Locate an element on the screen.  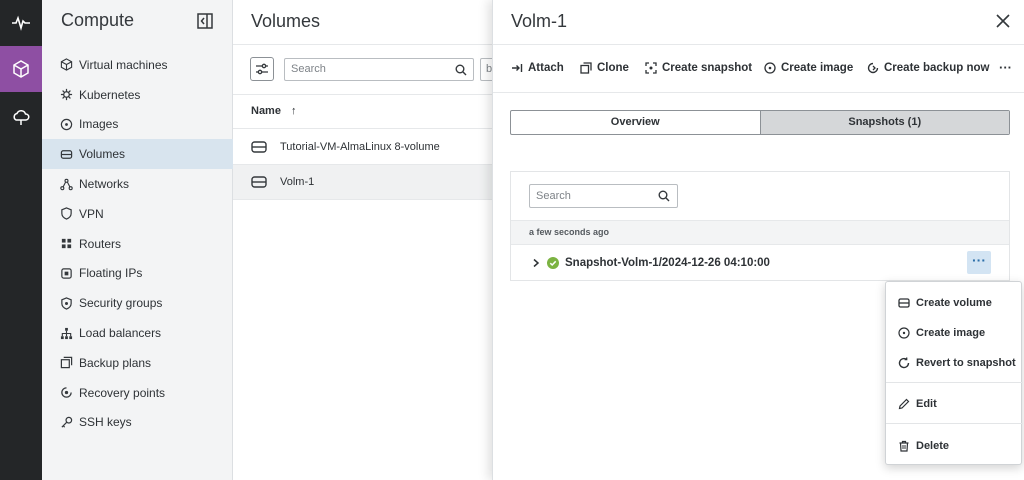
table-row: Volm-1 is located at coordinates (362, 182).